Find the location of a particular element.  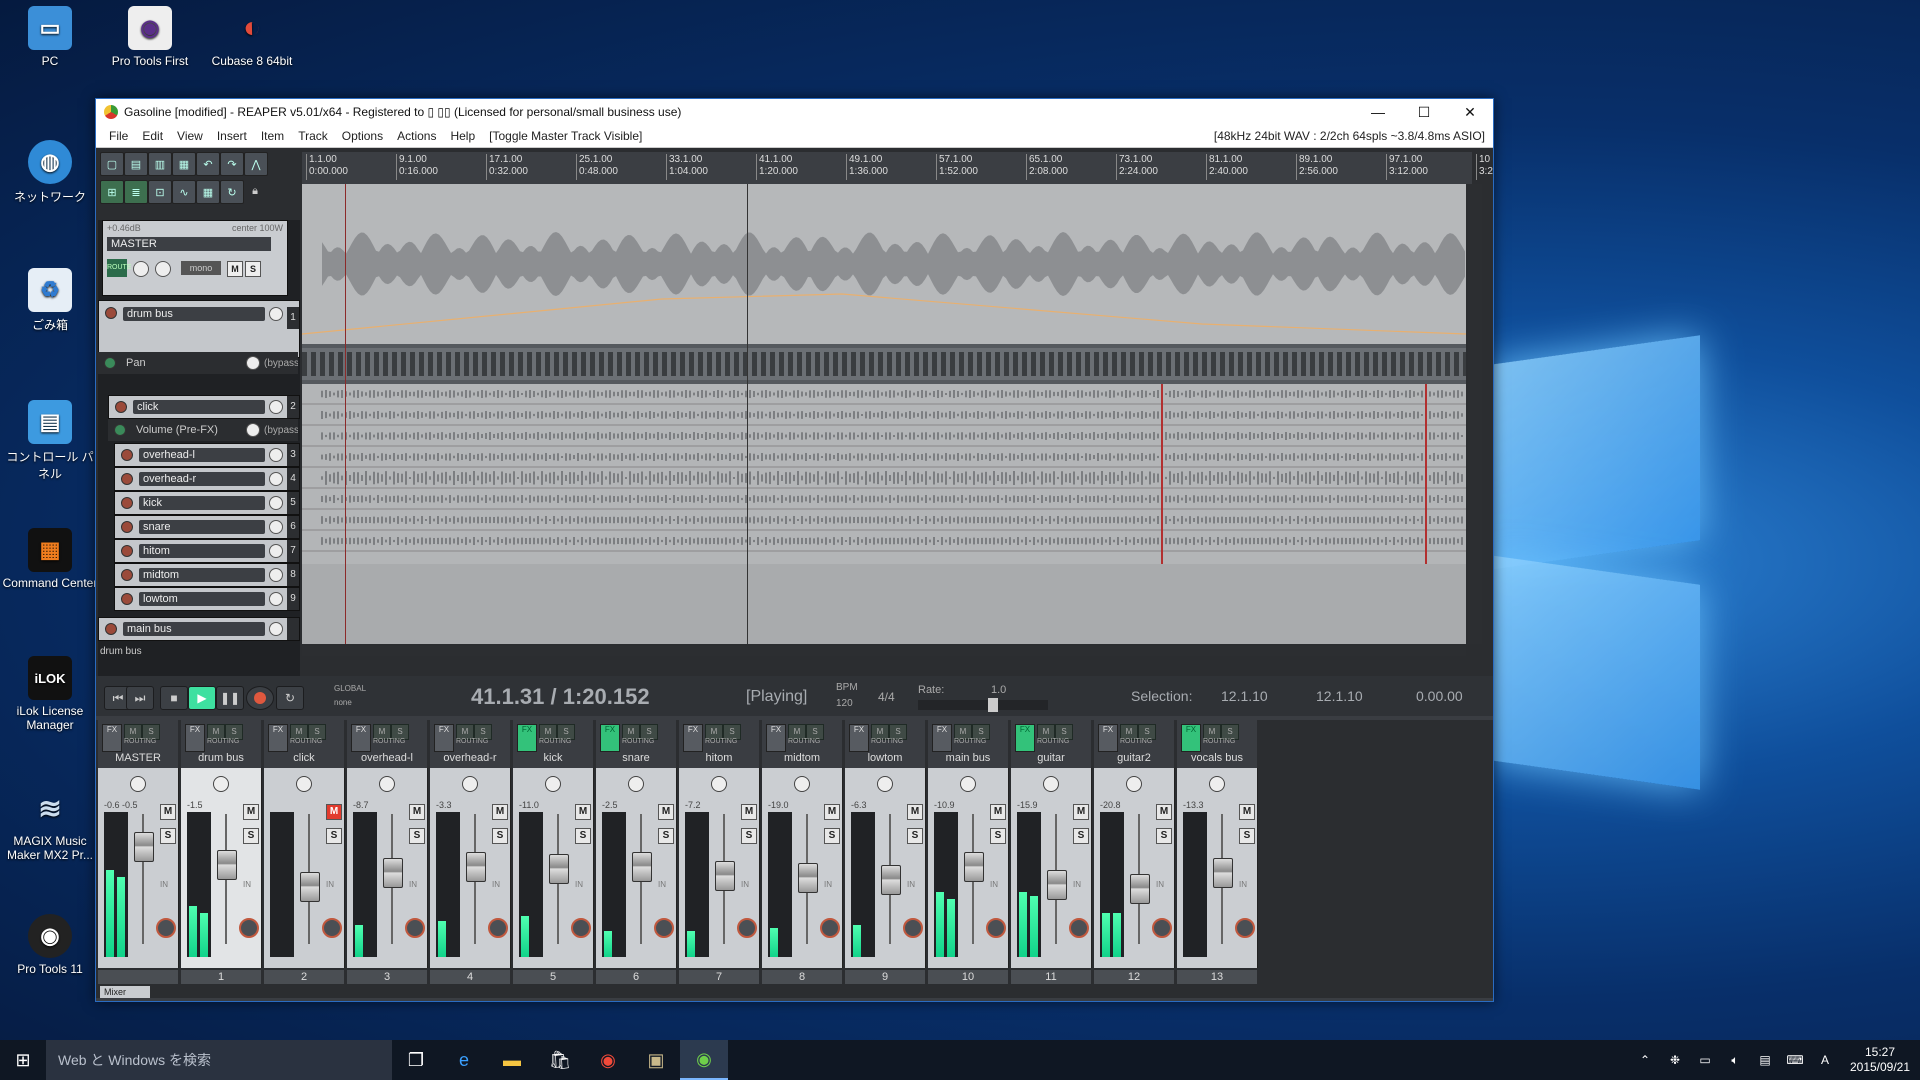

selection-end: 12.1.10 is located at coordinates (1339, 696).